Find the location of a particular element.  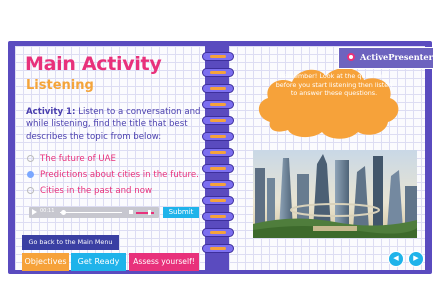

spiral-binding is located at coordinates (218, 158).